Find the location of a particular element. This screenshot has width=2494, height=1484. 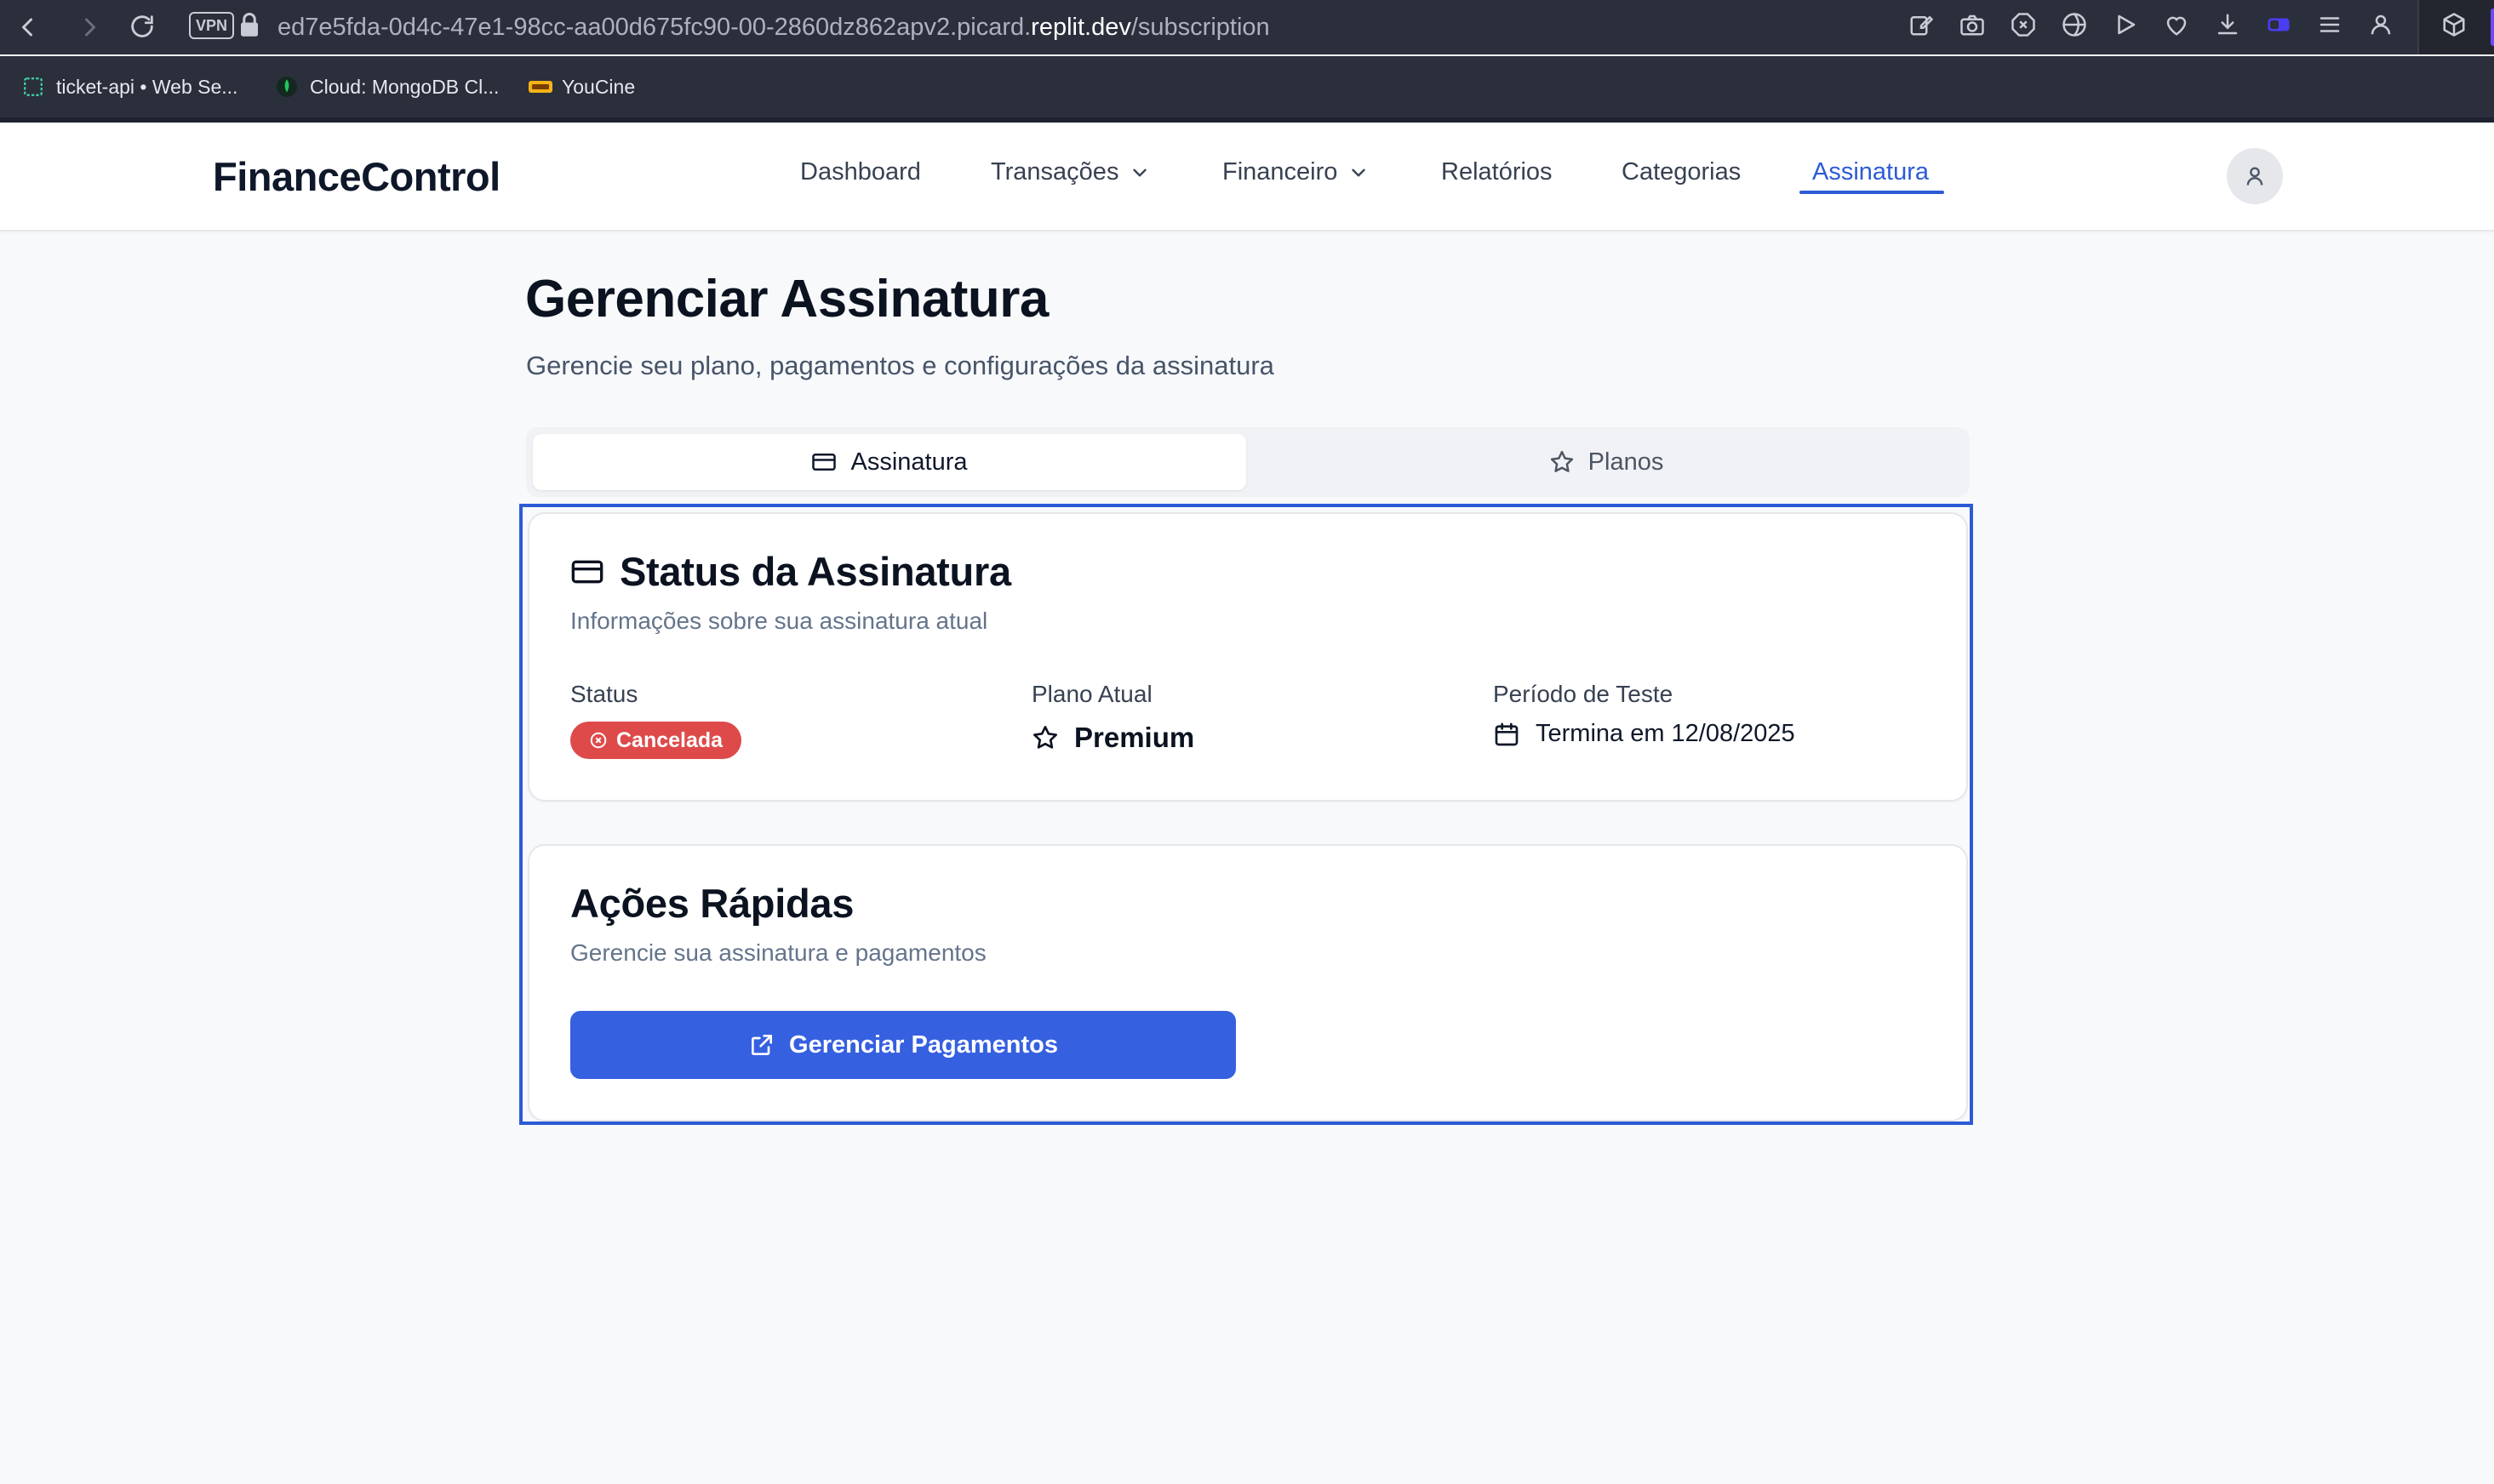

trial-label: Período de Teste is located at coordinates (1583, 694).